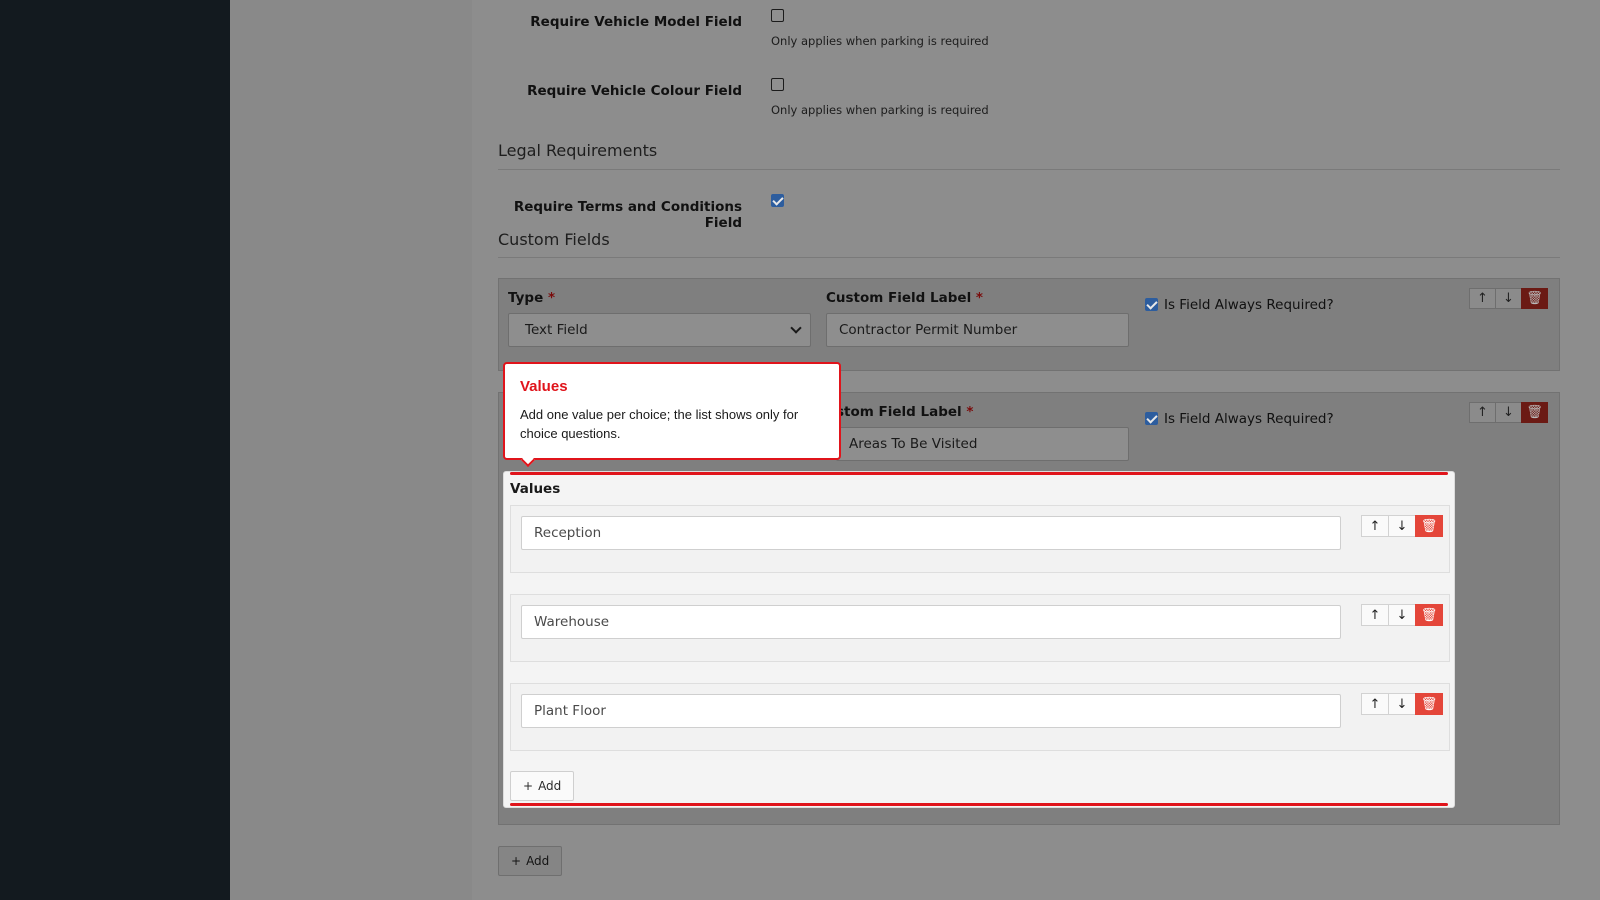  I want to click on type-label: Type *, so click(531, 298).